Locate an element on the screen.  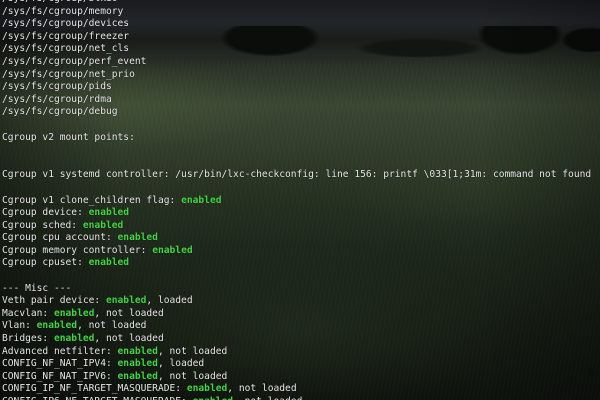
terminal-line-text: Cgroup v2 mount points: is located at coordinates (68, 137).